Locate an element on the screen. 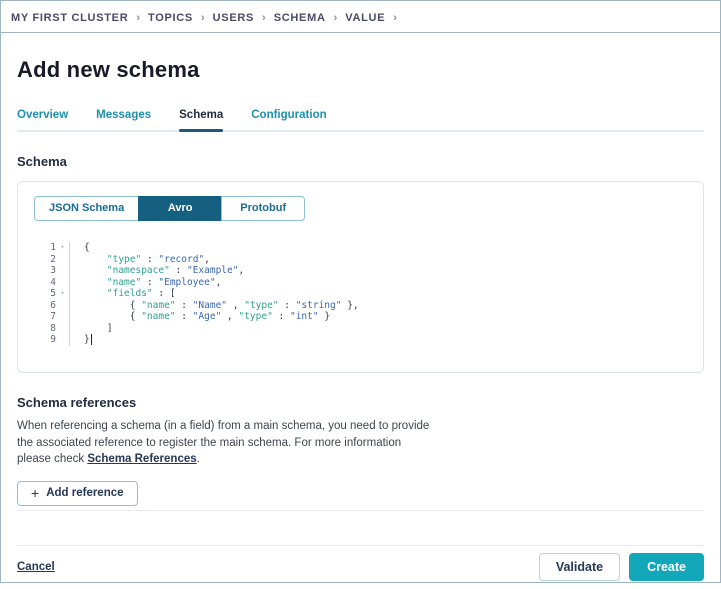 Image resolution: width=721 pixels, height=589 pixels. code-text: { is located at coordinates (378, 248).